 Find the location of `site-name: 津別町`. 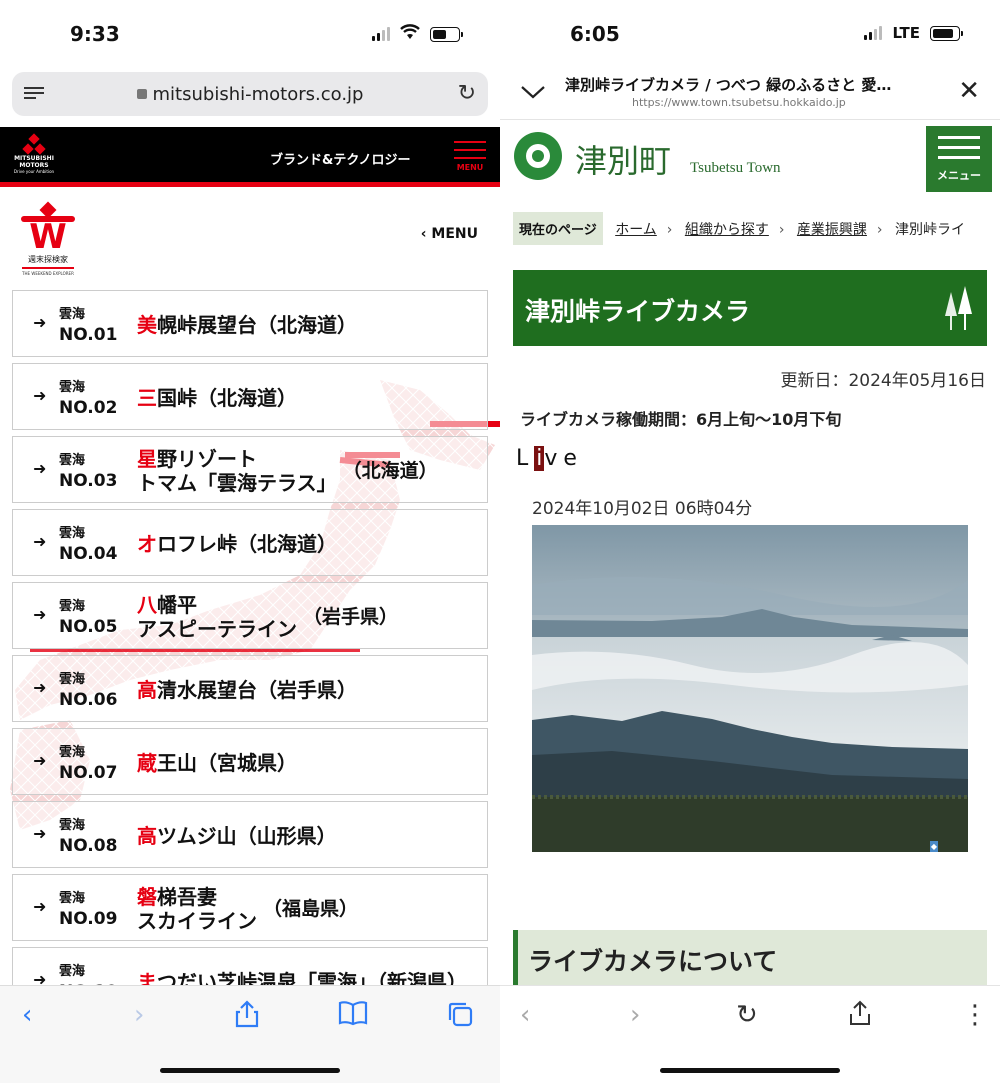

site-name: 津別町 is located at coordinates (623, 159).